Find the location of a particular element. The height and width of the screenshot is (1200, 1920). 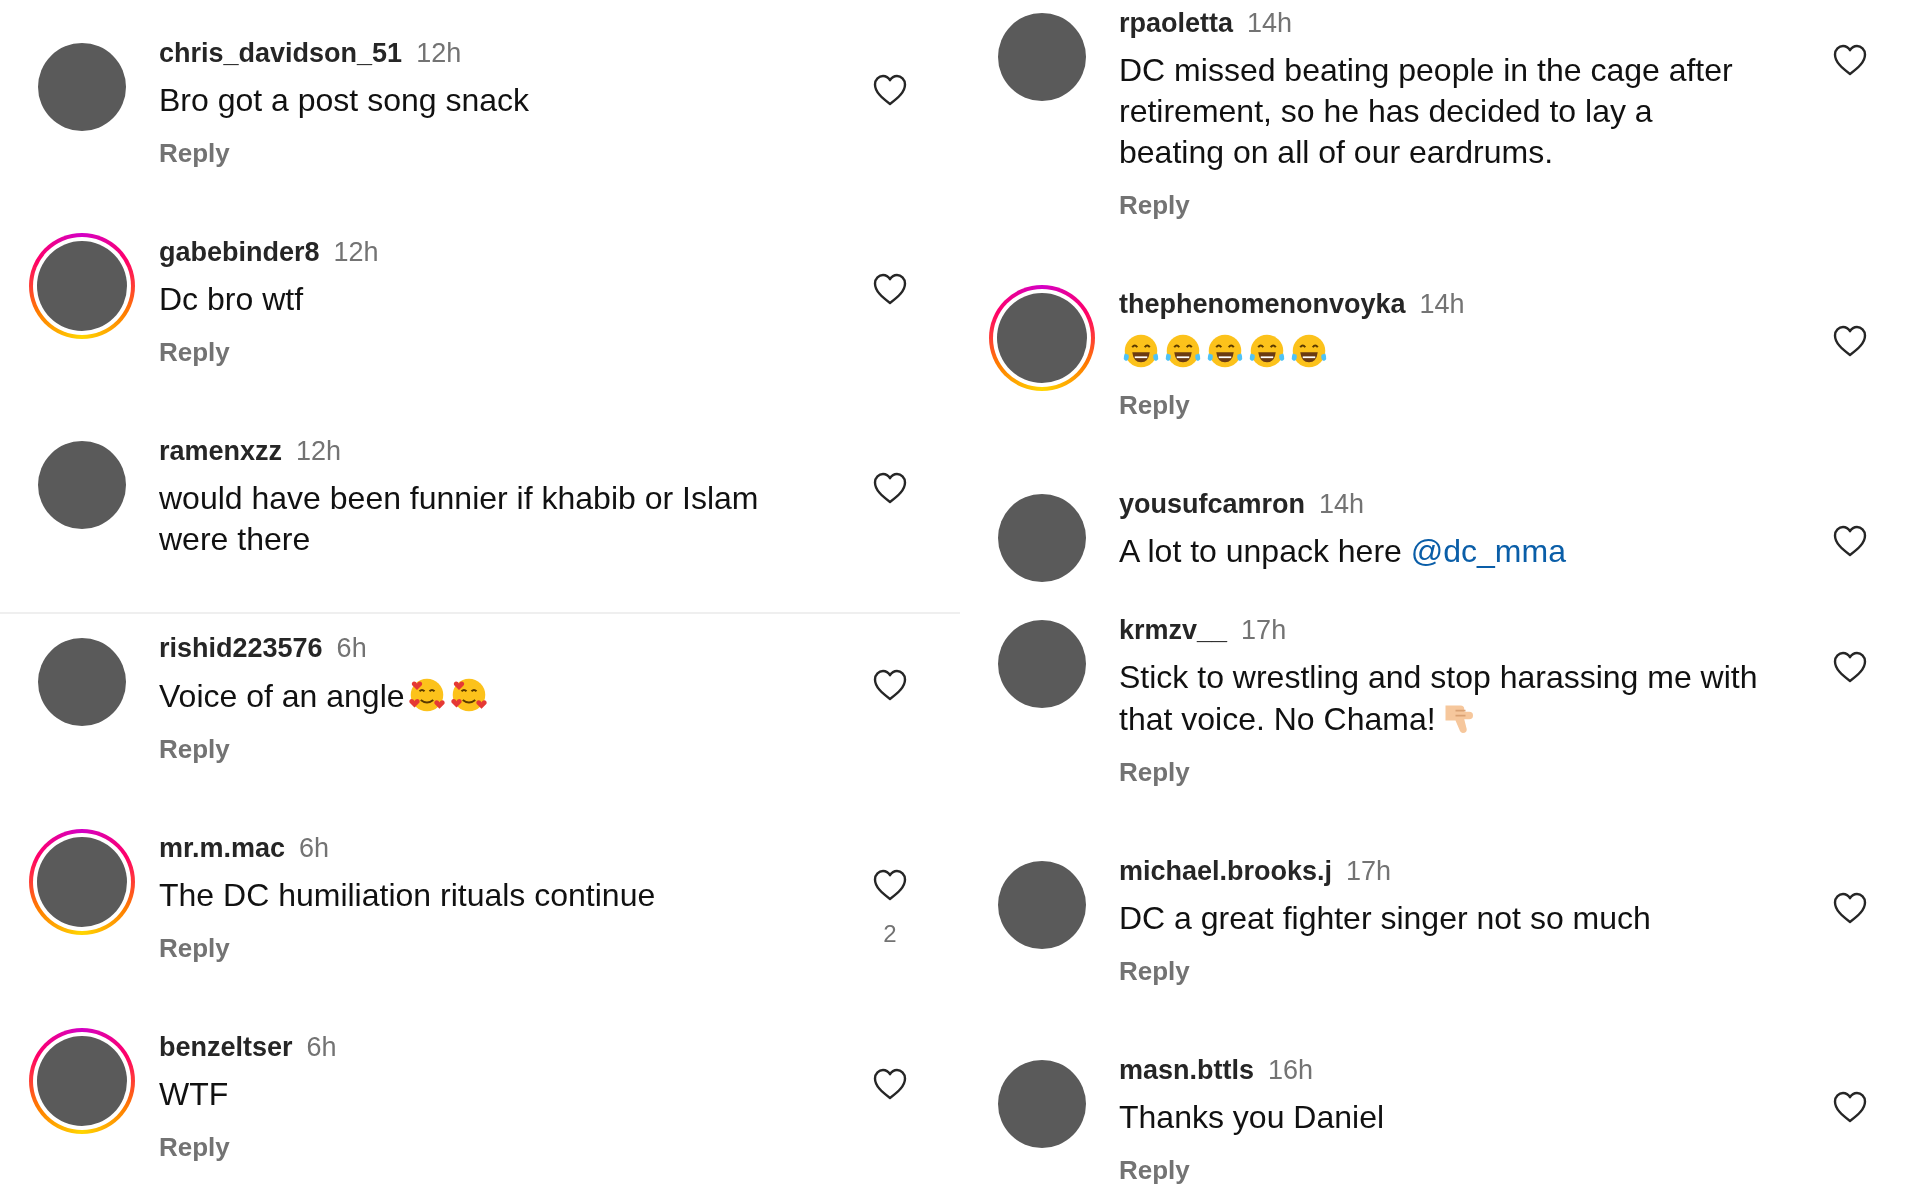

username-link: ramenxzz is located at coordinates (221, 451).